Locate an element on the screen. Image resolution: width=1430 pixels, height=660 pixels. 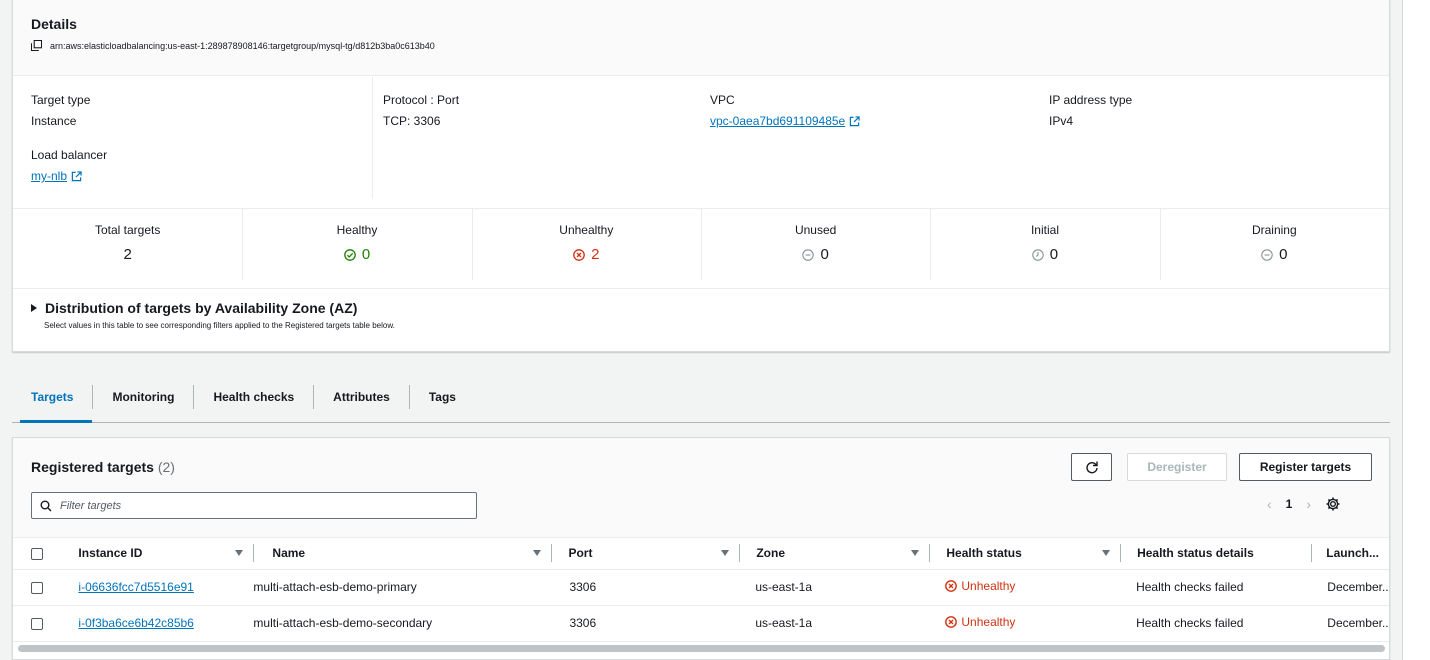
vpc-link: vpc-0aea7bd691109485e is located at coordinates (785, 121).